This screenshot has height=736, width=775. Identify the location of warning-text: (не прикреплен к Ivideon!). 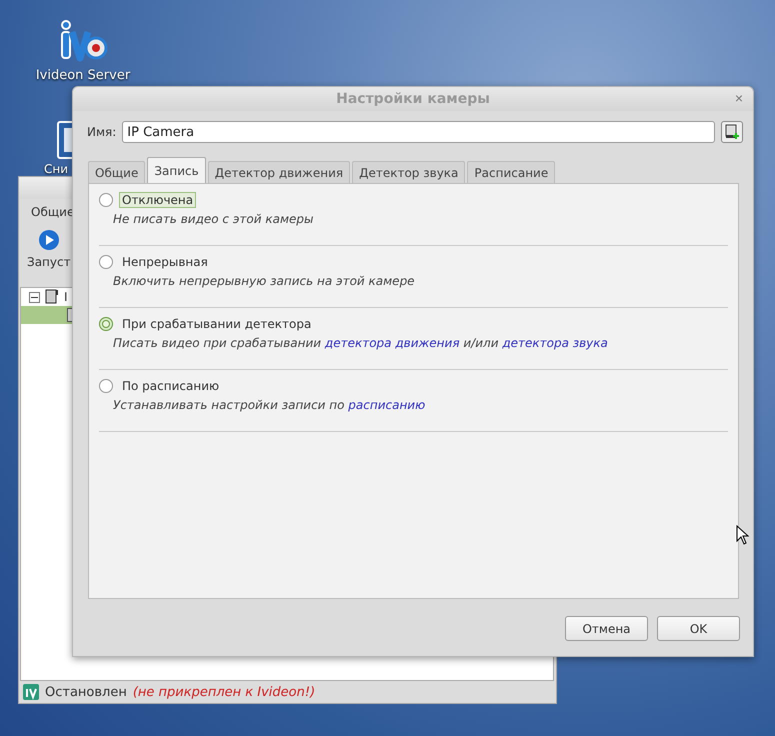
(224, 692).